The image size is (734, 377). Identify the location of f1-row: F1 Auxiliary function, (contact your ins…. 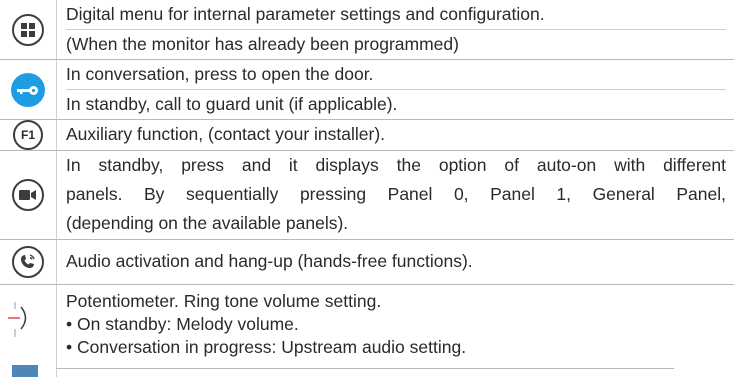
(367, 135).